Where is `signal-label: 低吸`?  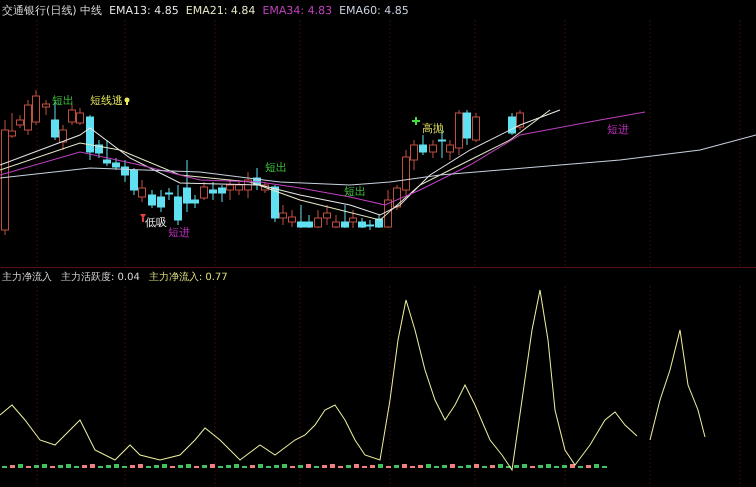 signal-label: 低吸 is located at coordinates (156, 222).